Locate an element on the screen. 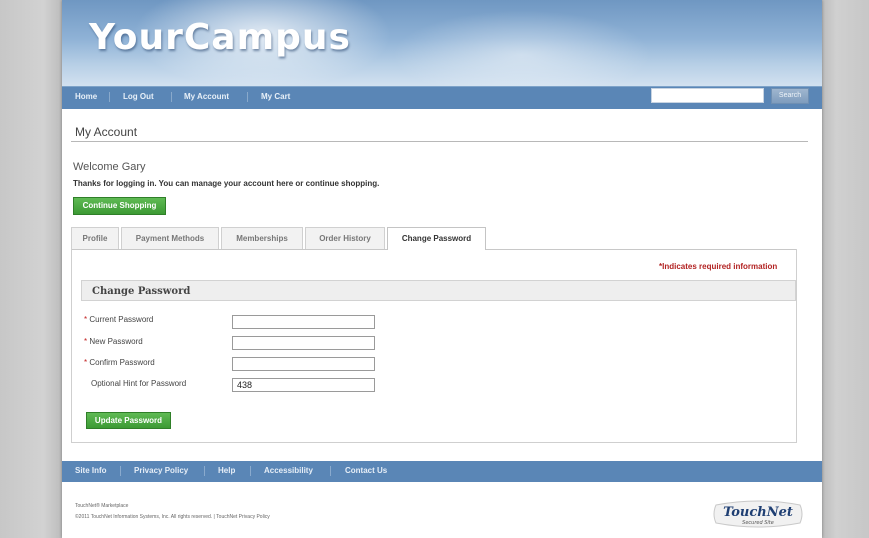  welcome-heading: Welcome Gary is located at coordinates (109, 167).